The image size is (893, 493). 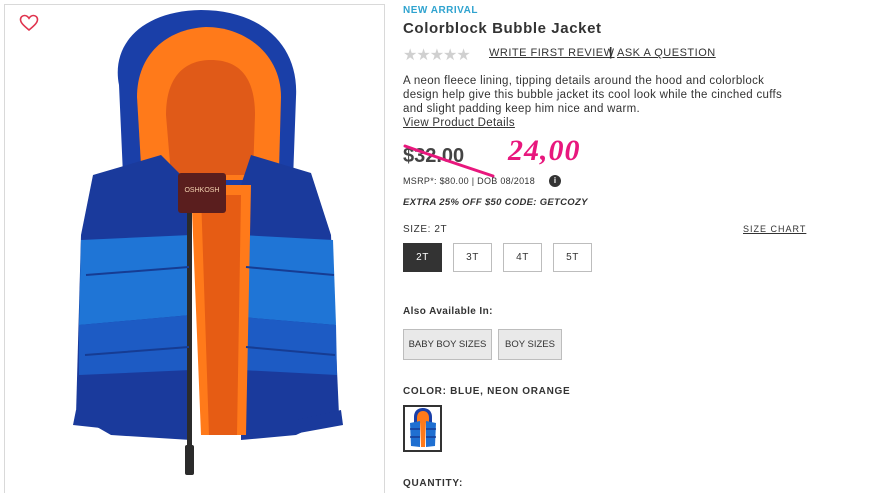 What do you see at coordinates (433, 483) in the screenshot?
I see `quantity-label: QUANTITY:` at bounding box center [433, 483].